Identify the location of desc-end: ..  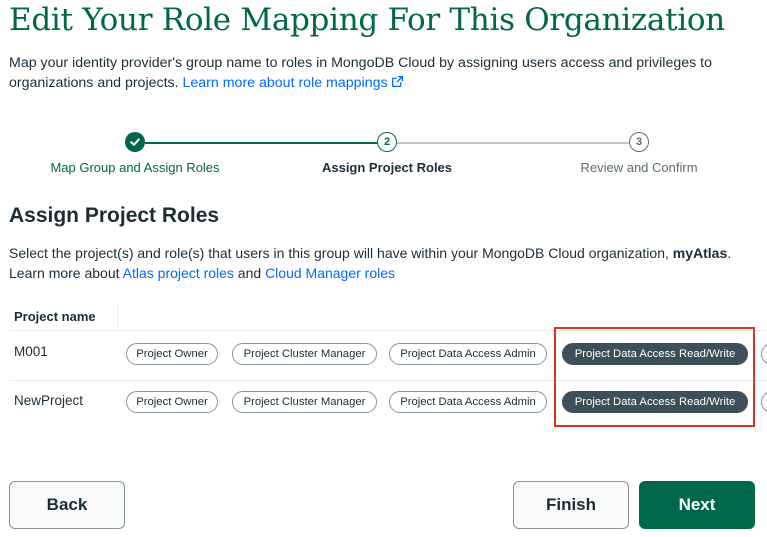
(729, 253).